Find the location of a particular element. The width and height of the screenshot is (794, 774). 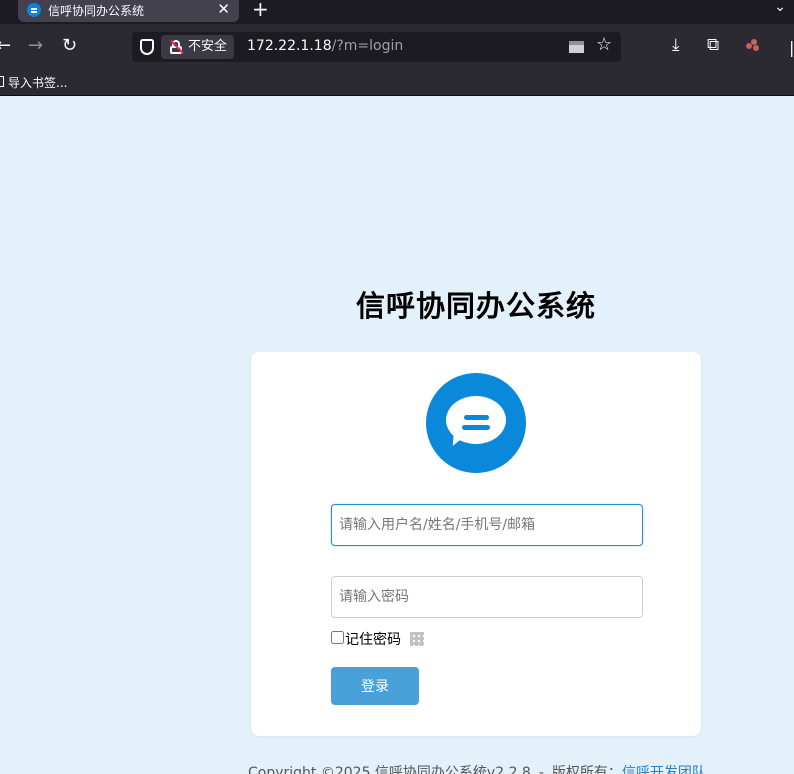

address-bar: 不安全 172.22.1.18/?m=login ☆ is located at coordinates (376, 47).